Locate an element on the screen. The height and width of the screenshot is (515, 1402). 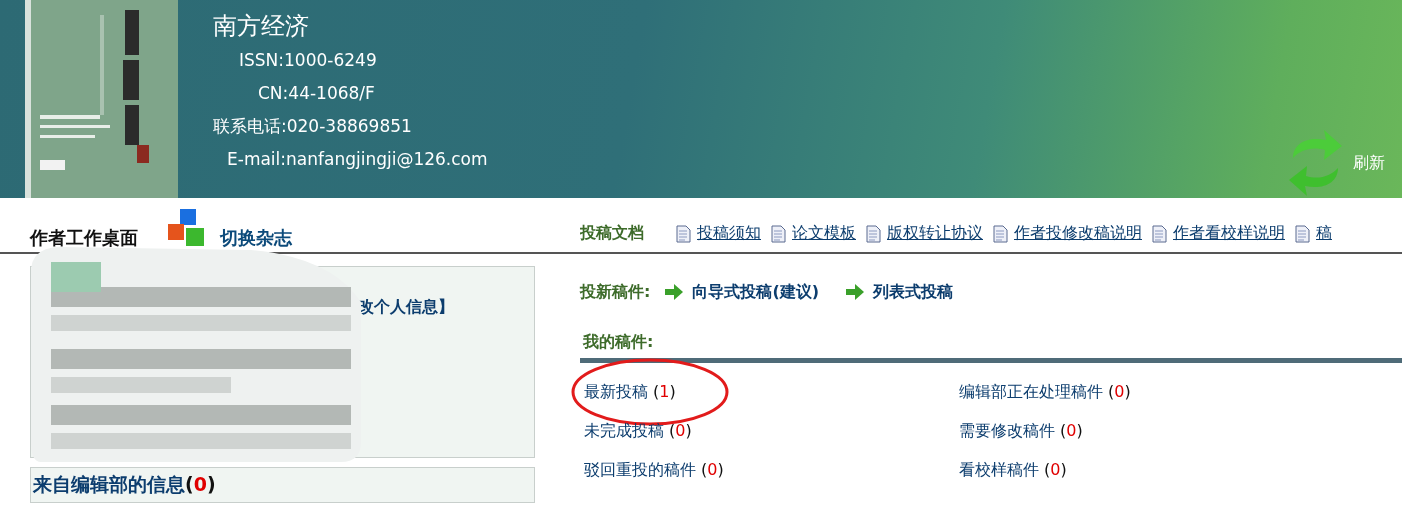
journal-info-text: ISSN:1000-6249 is located at coordinates (308, 60).